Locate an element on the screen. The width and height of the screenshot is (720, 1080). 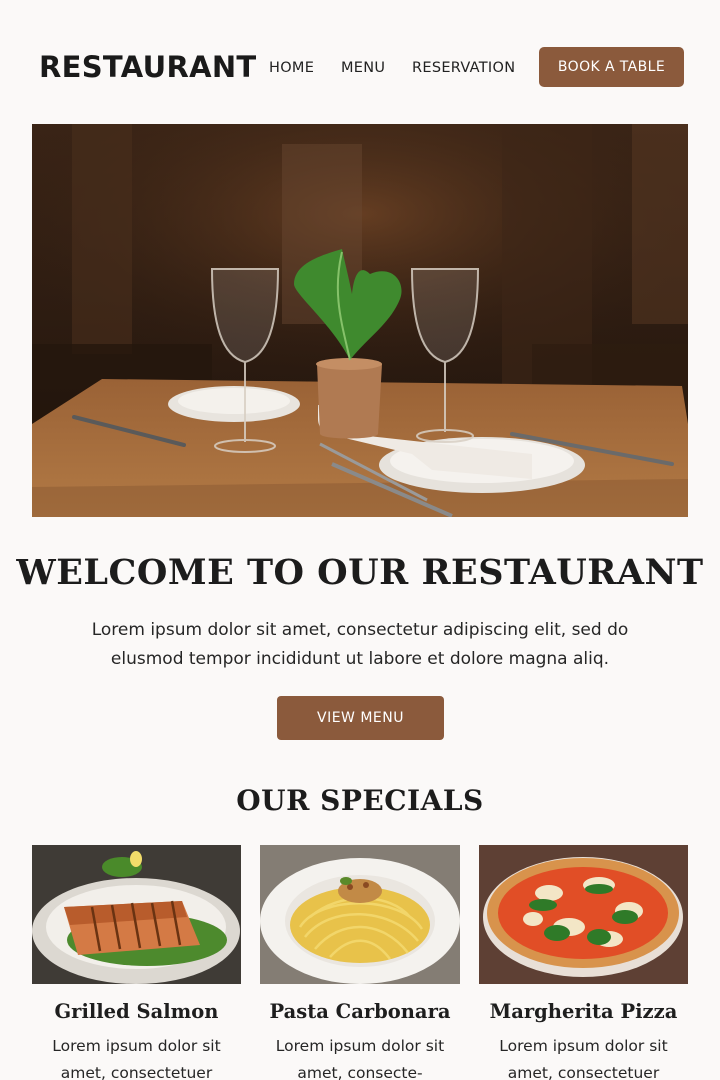
pasta-image is located at coordinates (360, 914).